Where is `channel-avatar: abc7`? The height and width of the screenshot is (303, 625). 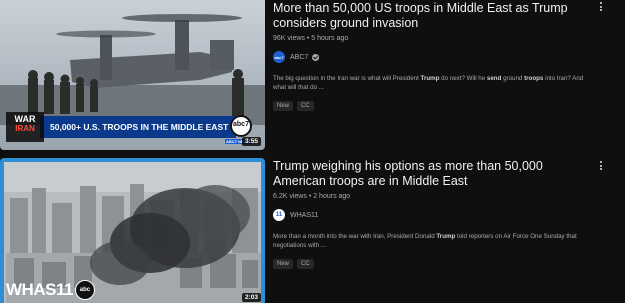 channel-avatar: abc7 is located at coordinates (279, 57).